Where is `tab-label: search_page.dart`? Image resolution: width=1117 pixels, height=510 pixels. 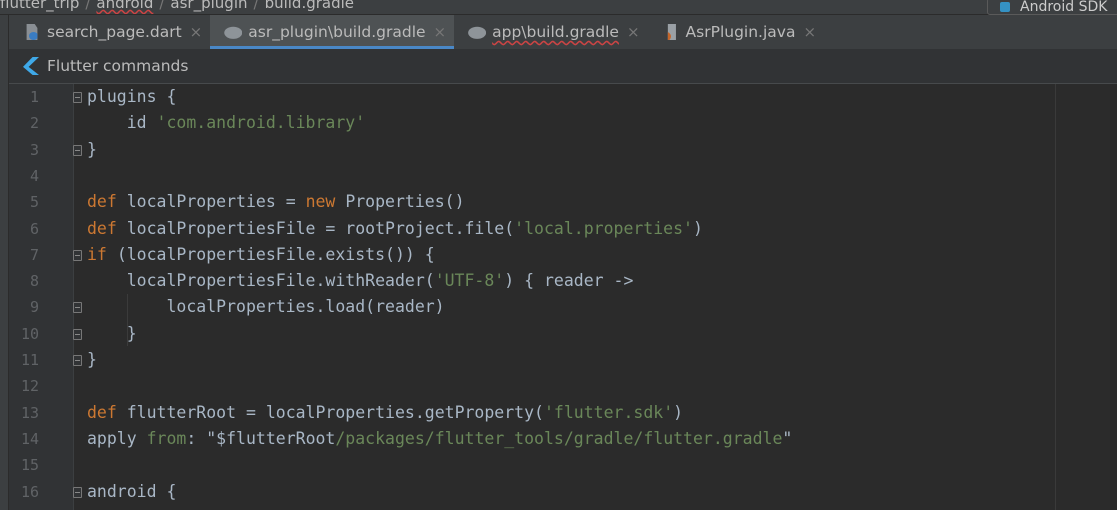 tab-label: search_page.dart is located at coordinates (114, 32).